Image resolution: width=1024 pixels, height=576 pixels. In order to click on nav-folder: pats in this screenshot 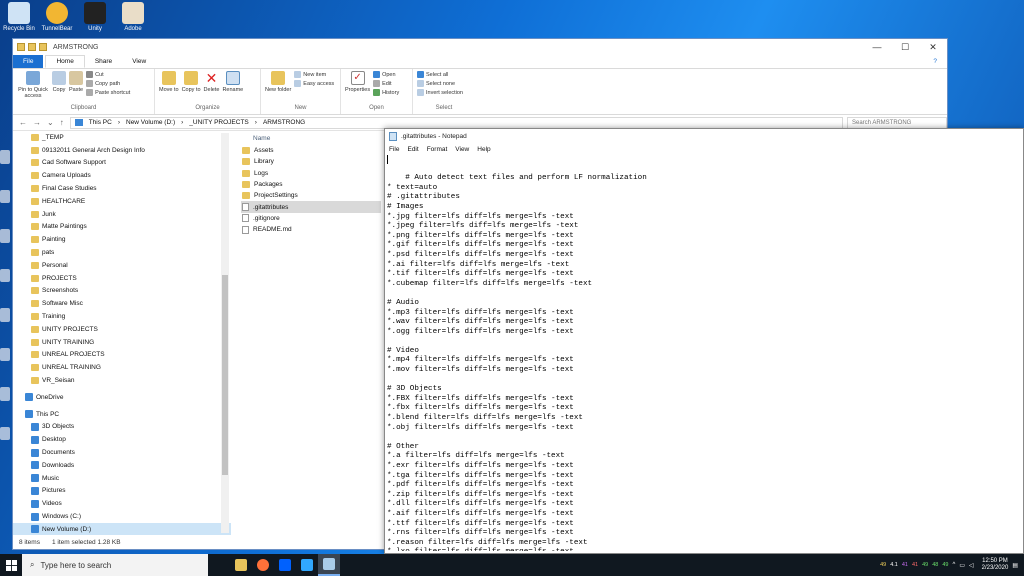, I will do `click(122, 252)`.